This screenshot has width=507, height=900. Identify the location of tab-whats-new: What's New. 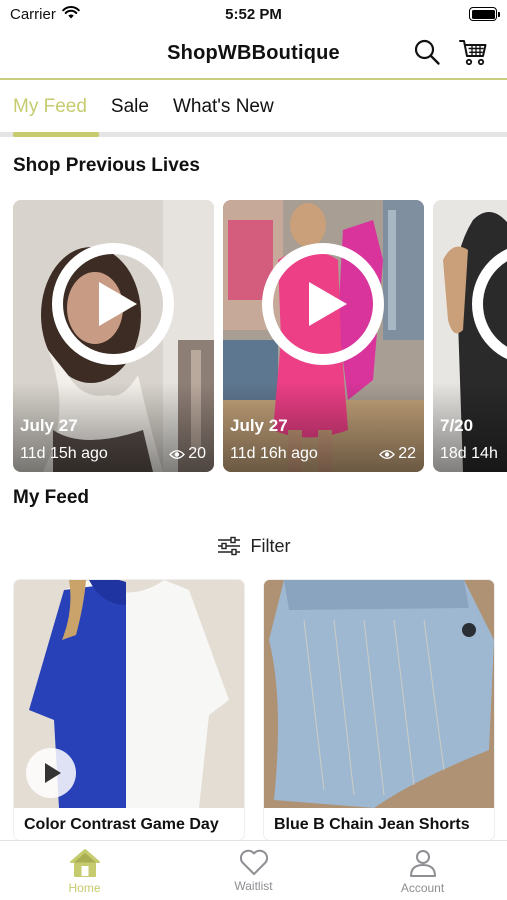
(223, 107).